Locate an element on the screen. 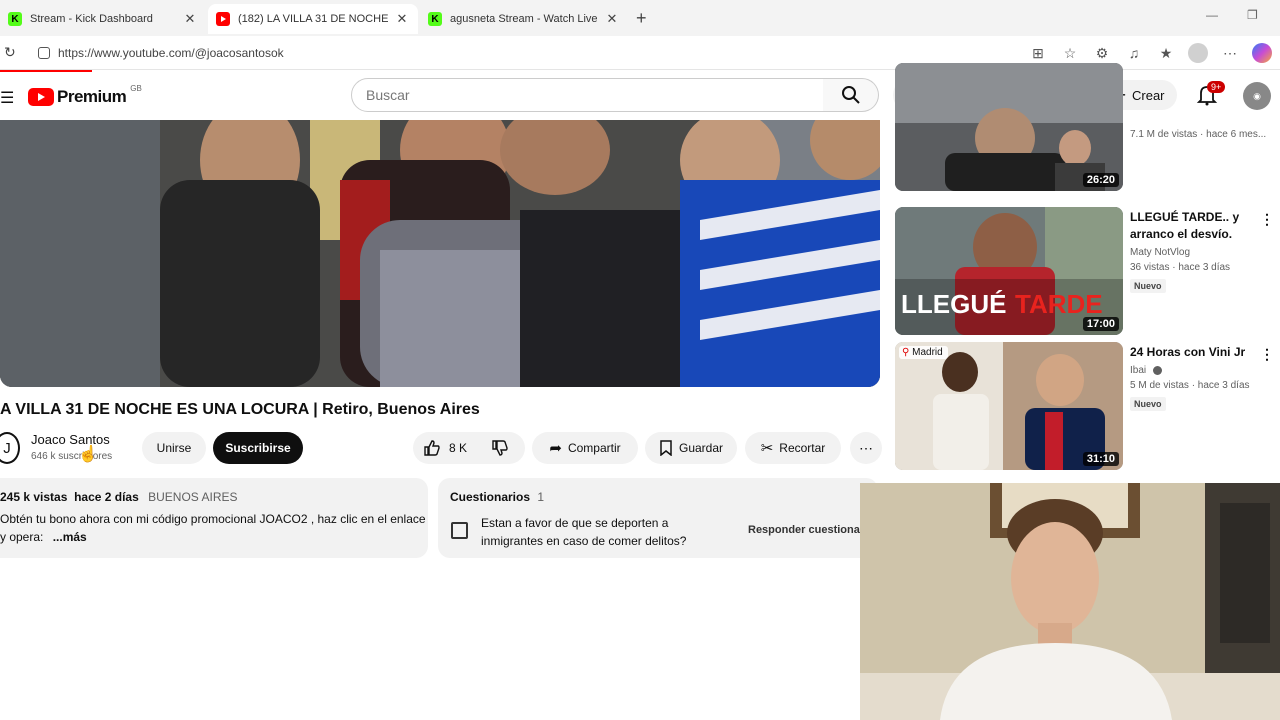 The image size is (1280, 720). video-meta: 36 vistas · hace 3 días is located at coordinates (1180, 267).